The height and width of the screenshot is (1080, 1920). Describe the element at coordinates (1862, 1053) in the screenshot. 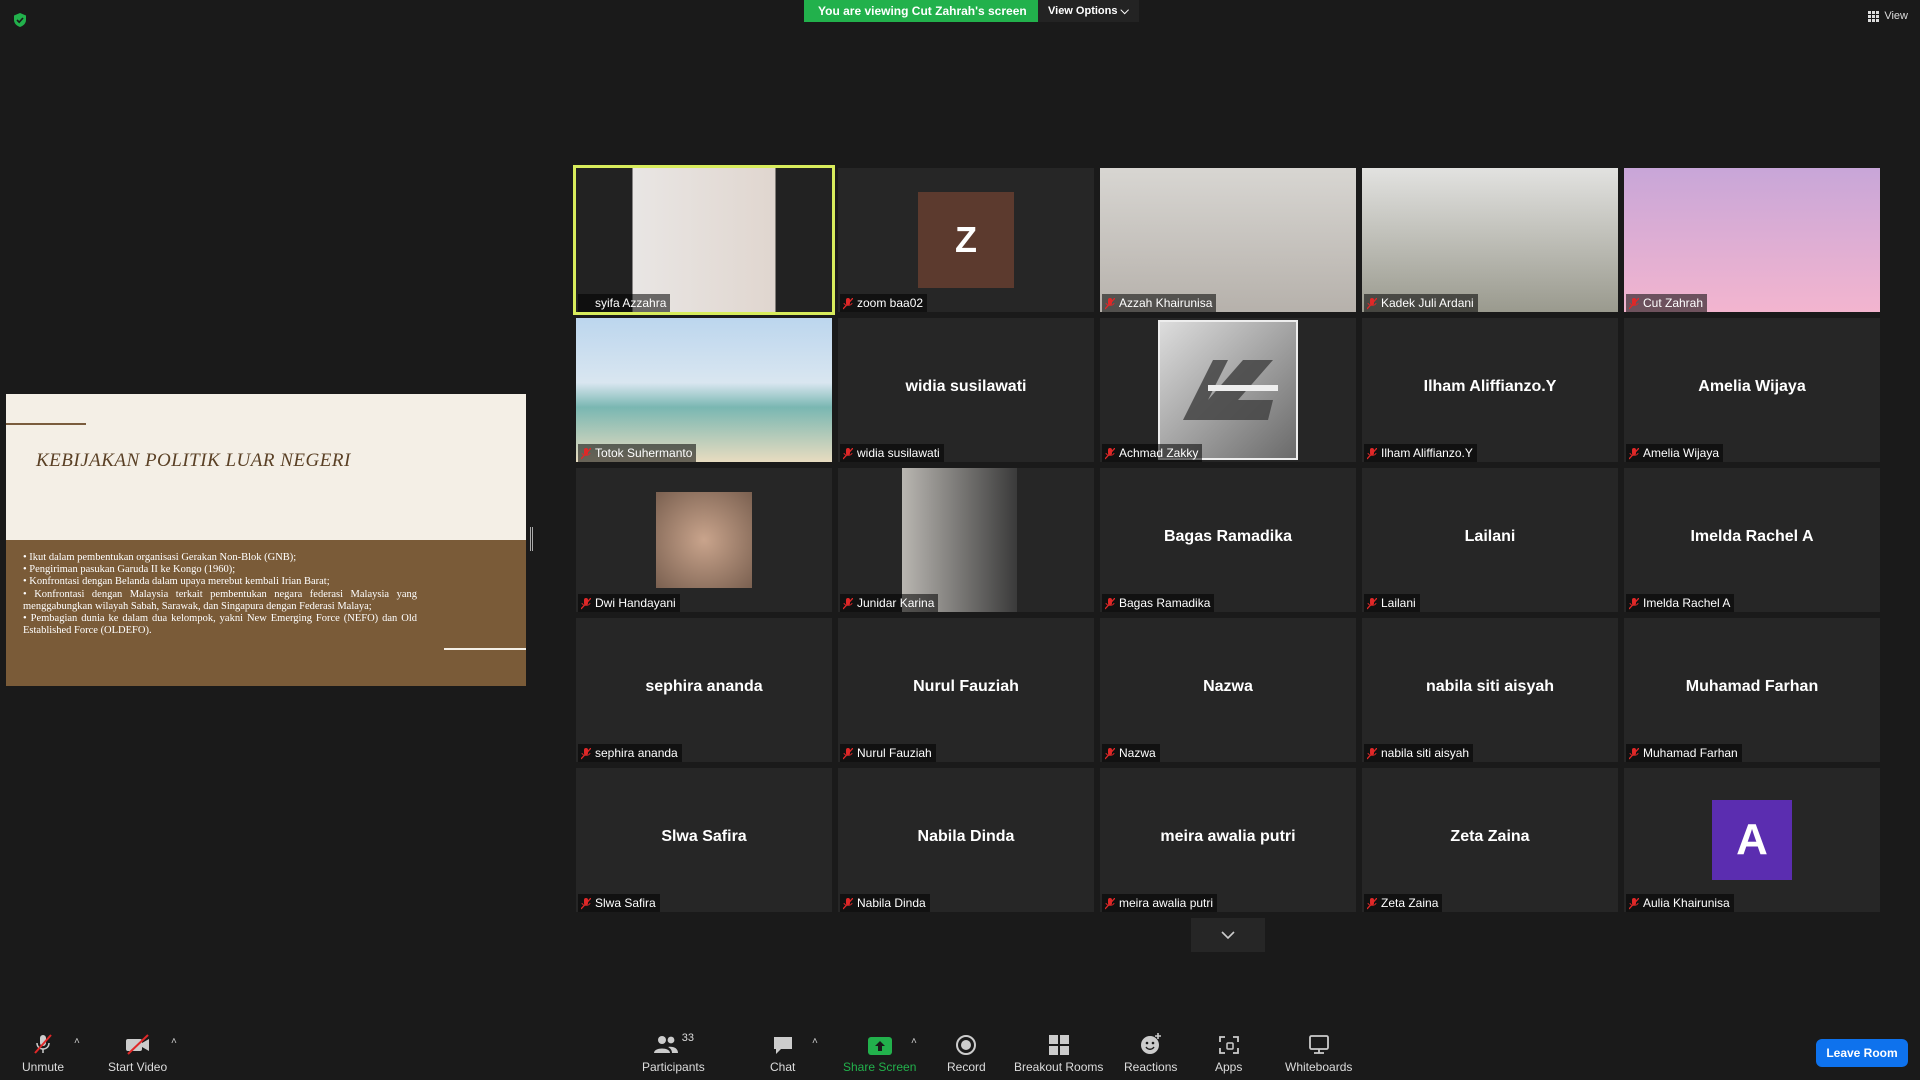

I see `leave-room-button: Leave Room` at that location.